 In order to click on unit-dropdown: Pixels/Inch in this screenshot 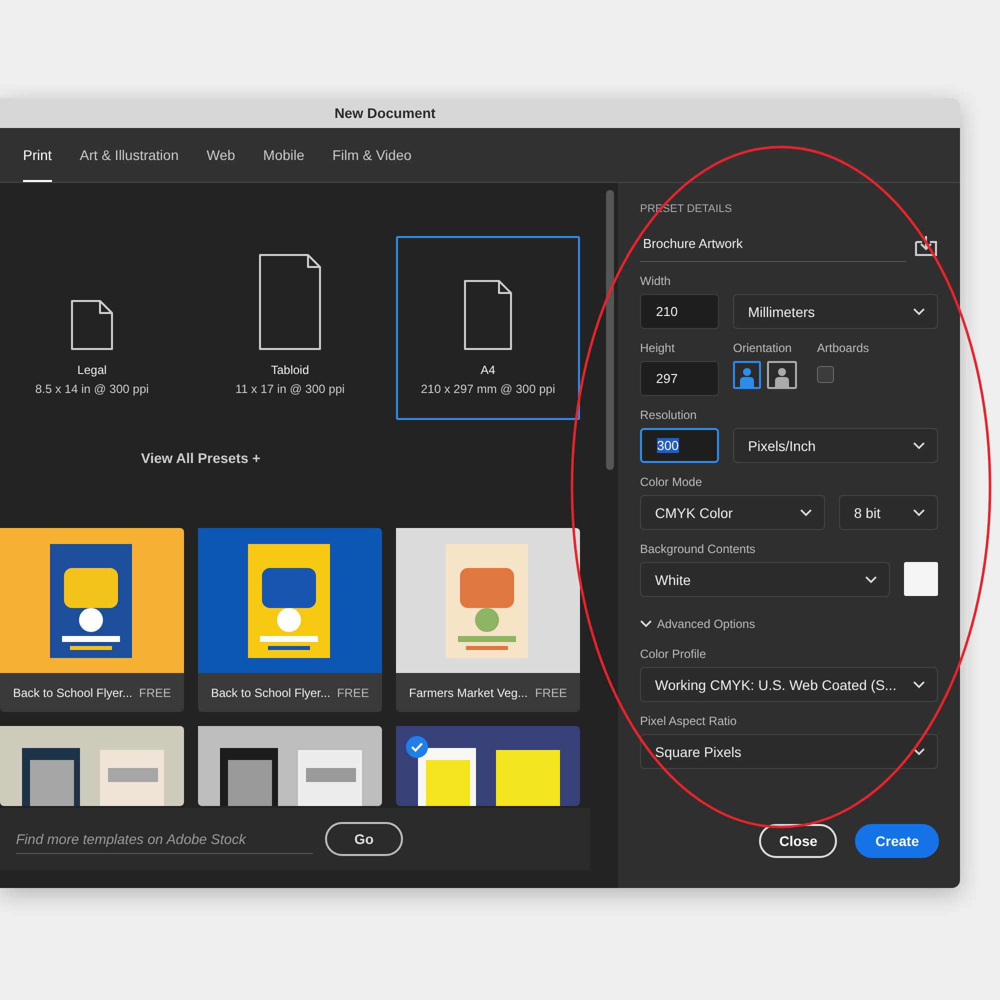, I will do `click(835, 445)`.